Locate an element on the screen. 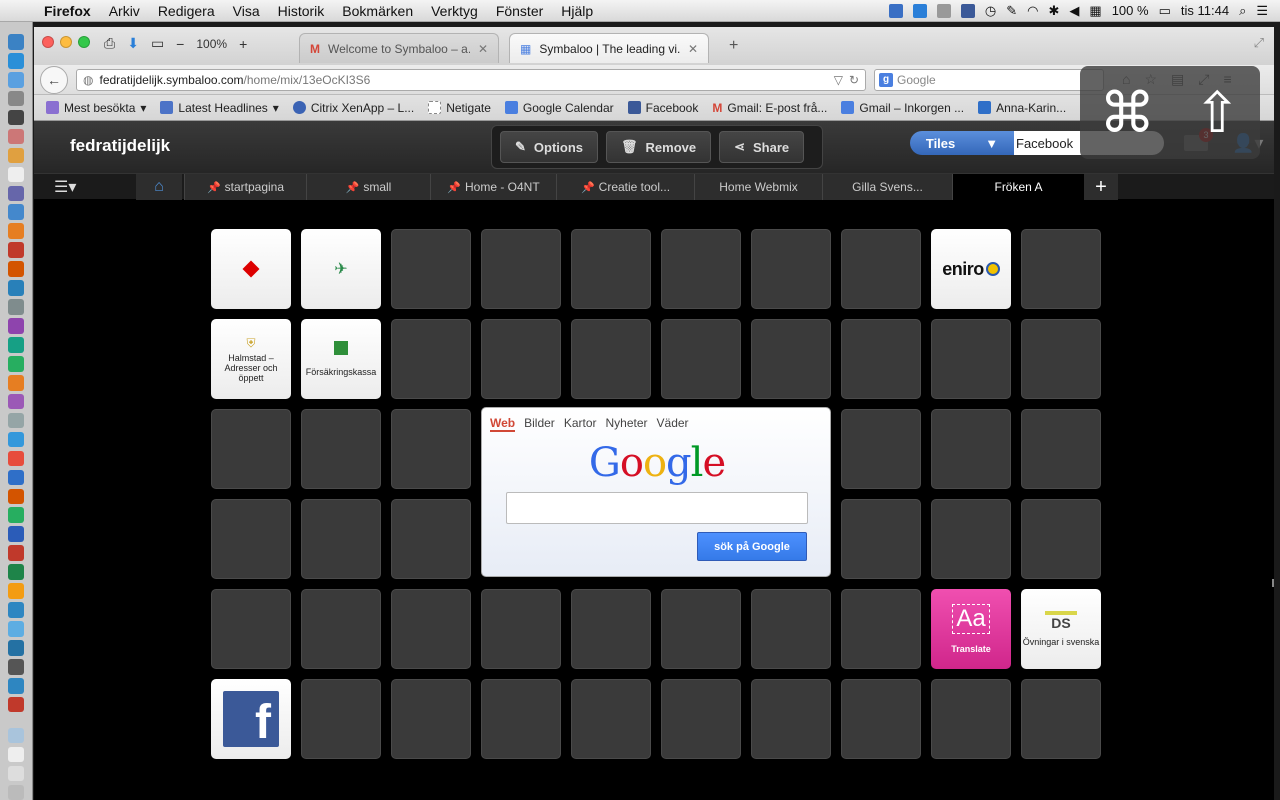 This screenshot has width=1280, height=800. google-search-icon: g is located at coordinates (886, 79).